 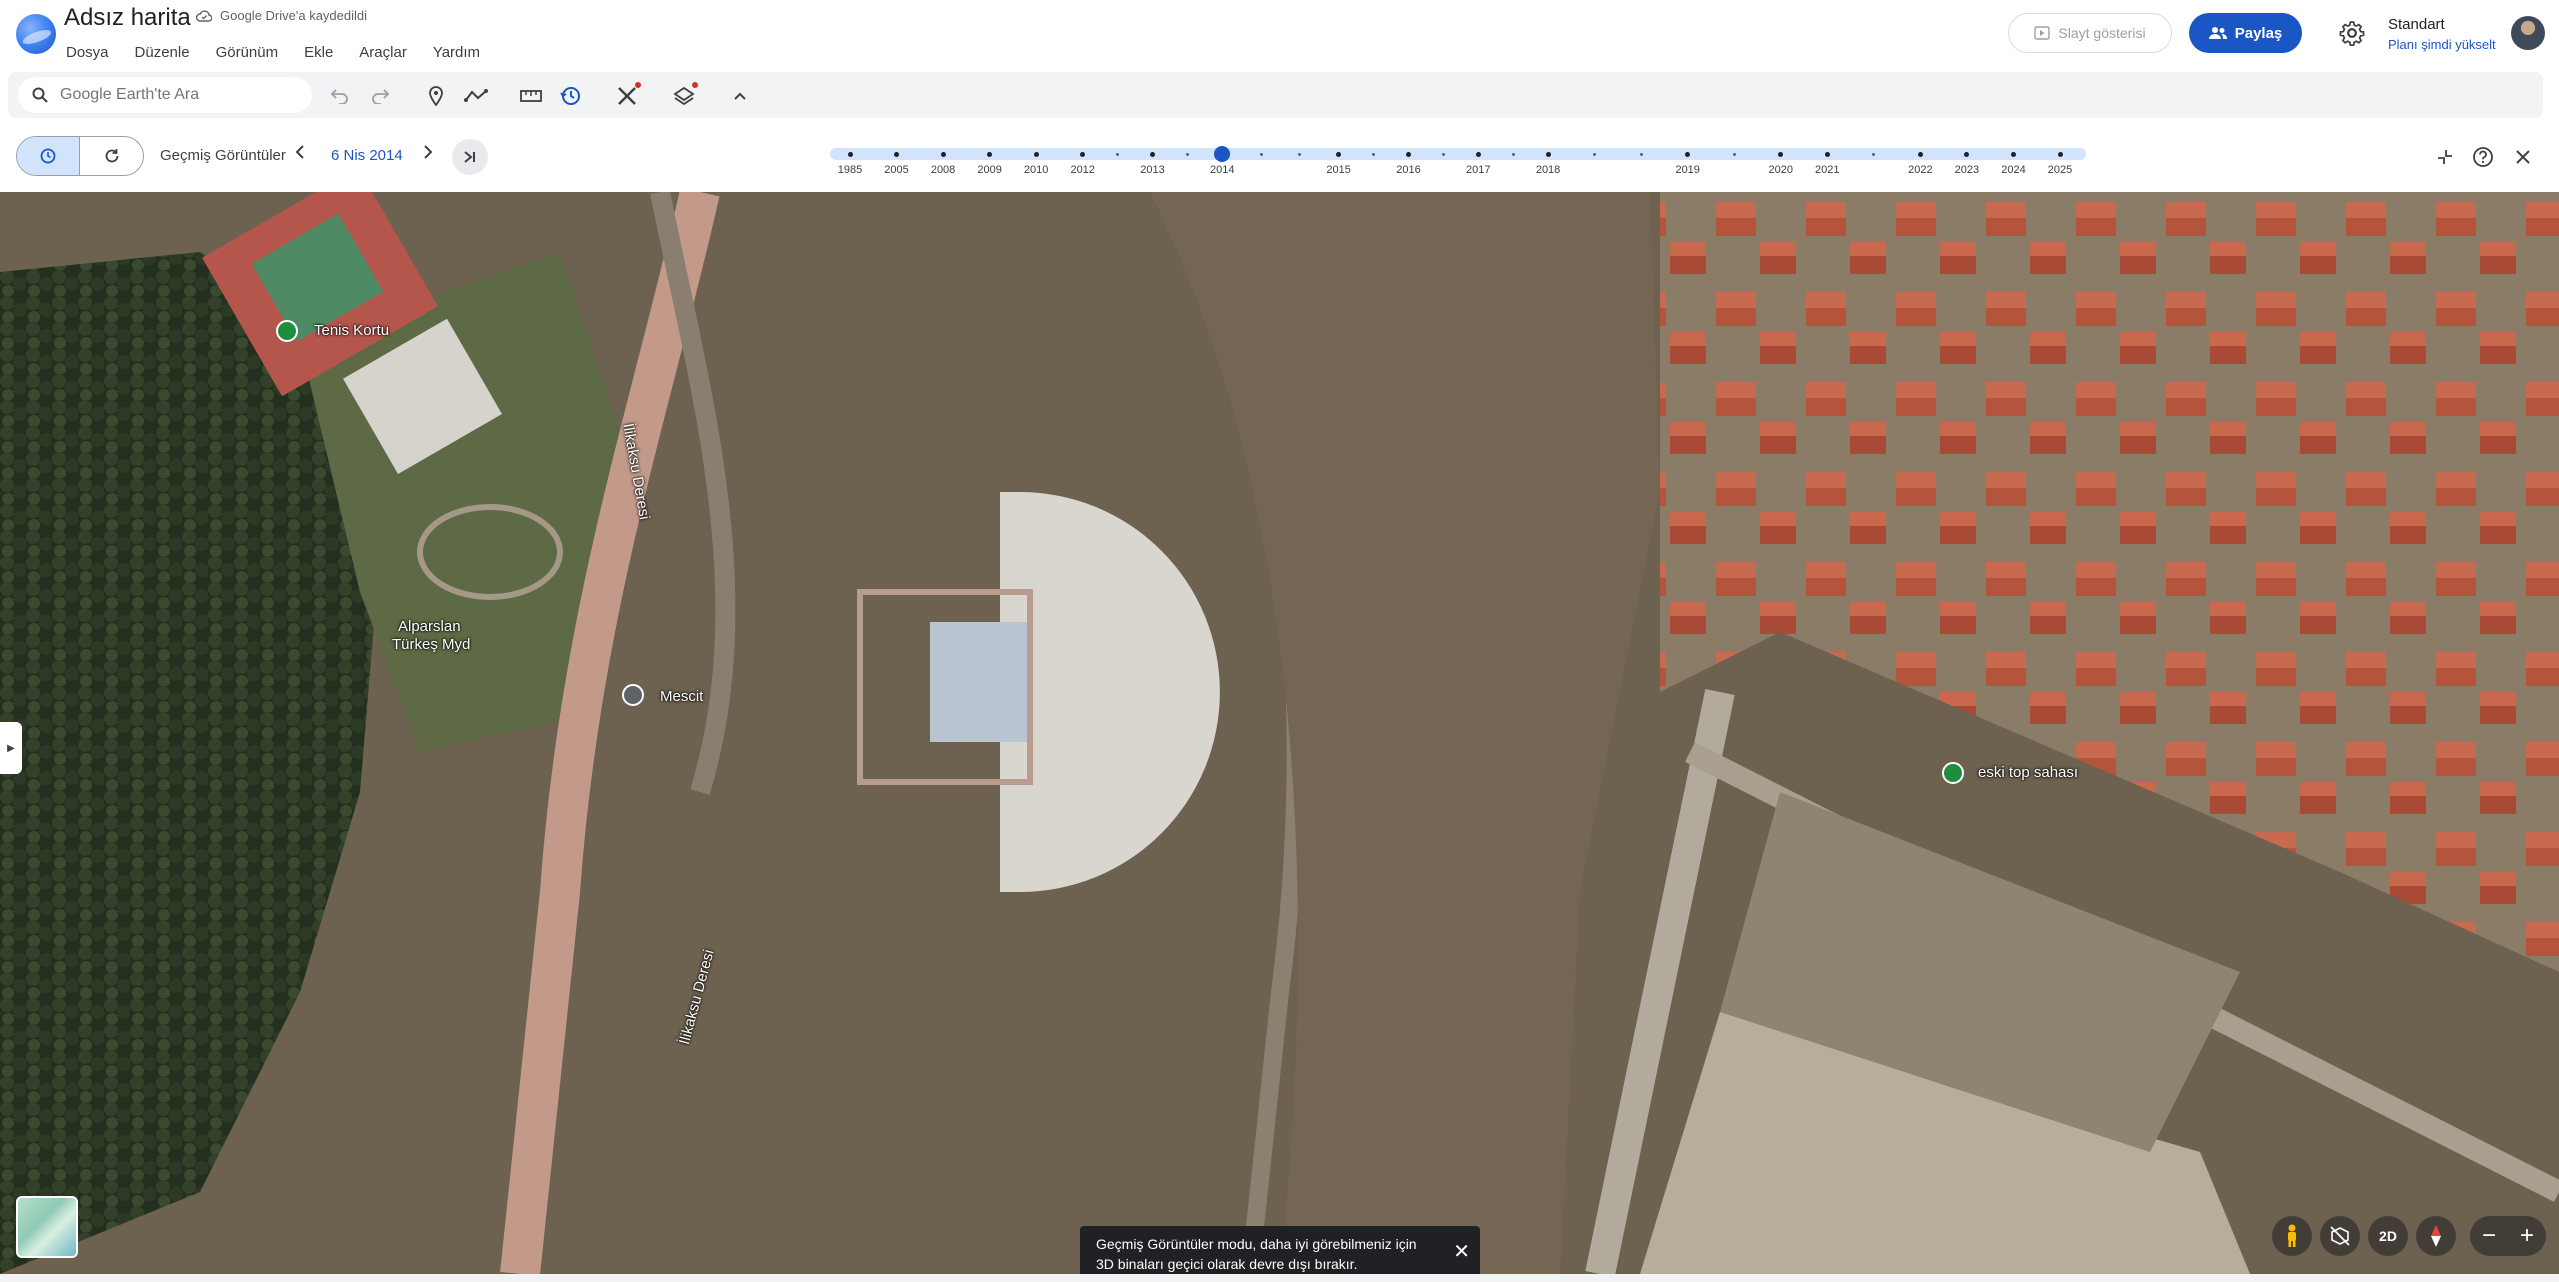 What do you see at coordinates (681, 696) in the screenshot?
I see `map-label-mescit: Mescit` at bounding box center [681, 696].